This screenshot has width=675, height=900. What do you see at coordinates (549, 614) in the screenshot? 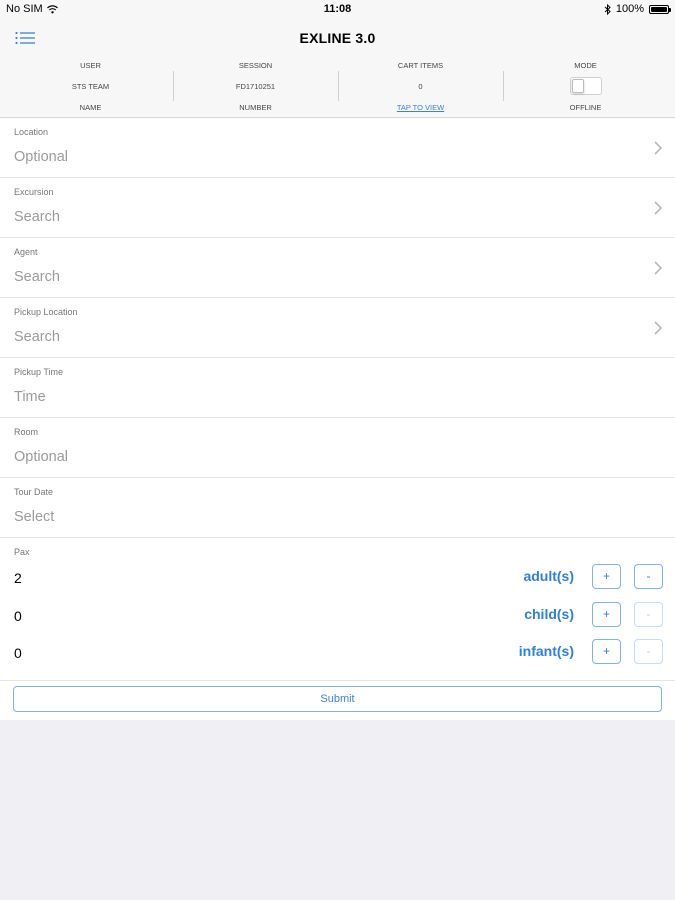
I see `pax-type-label: child(s)` at bounding box center [549, 614].